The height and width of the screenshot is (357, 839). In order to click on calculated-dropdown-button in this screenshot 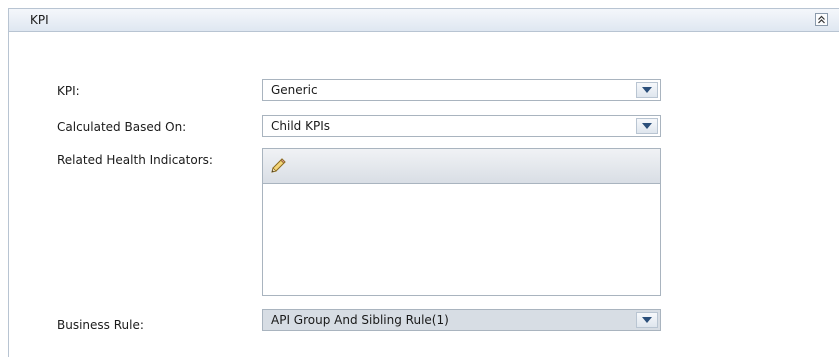, I will do `click(647, 126)`.